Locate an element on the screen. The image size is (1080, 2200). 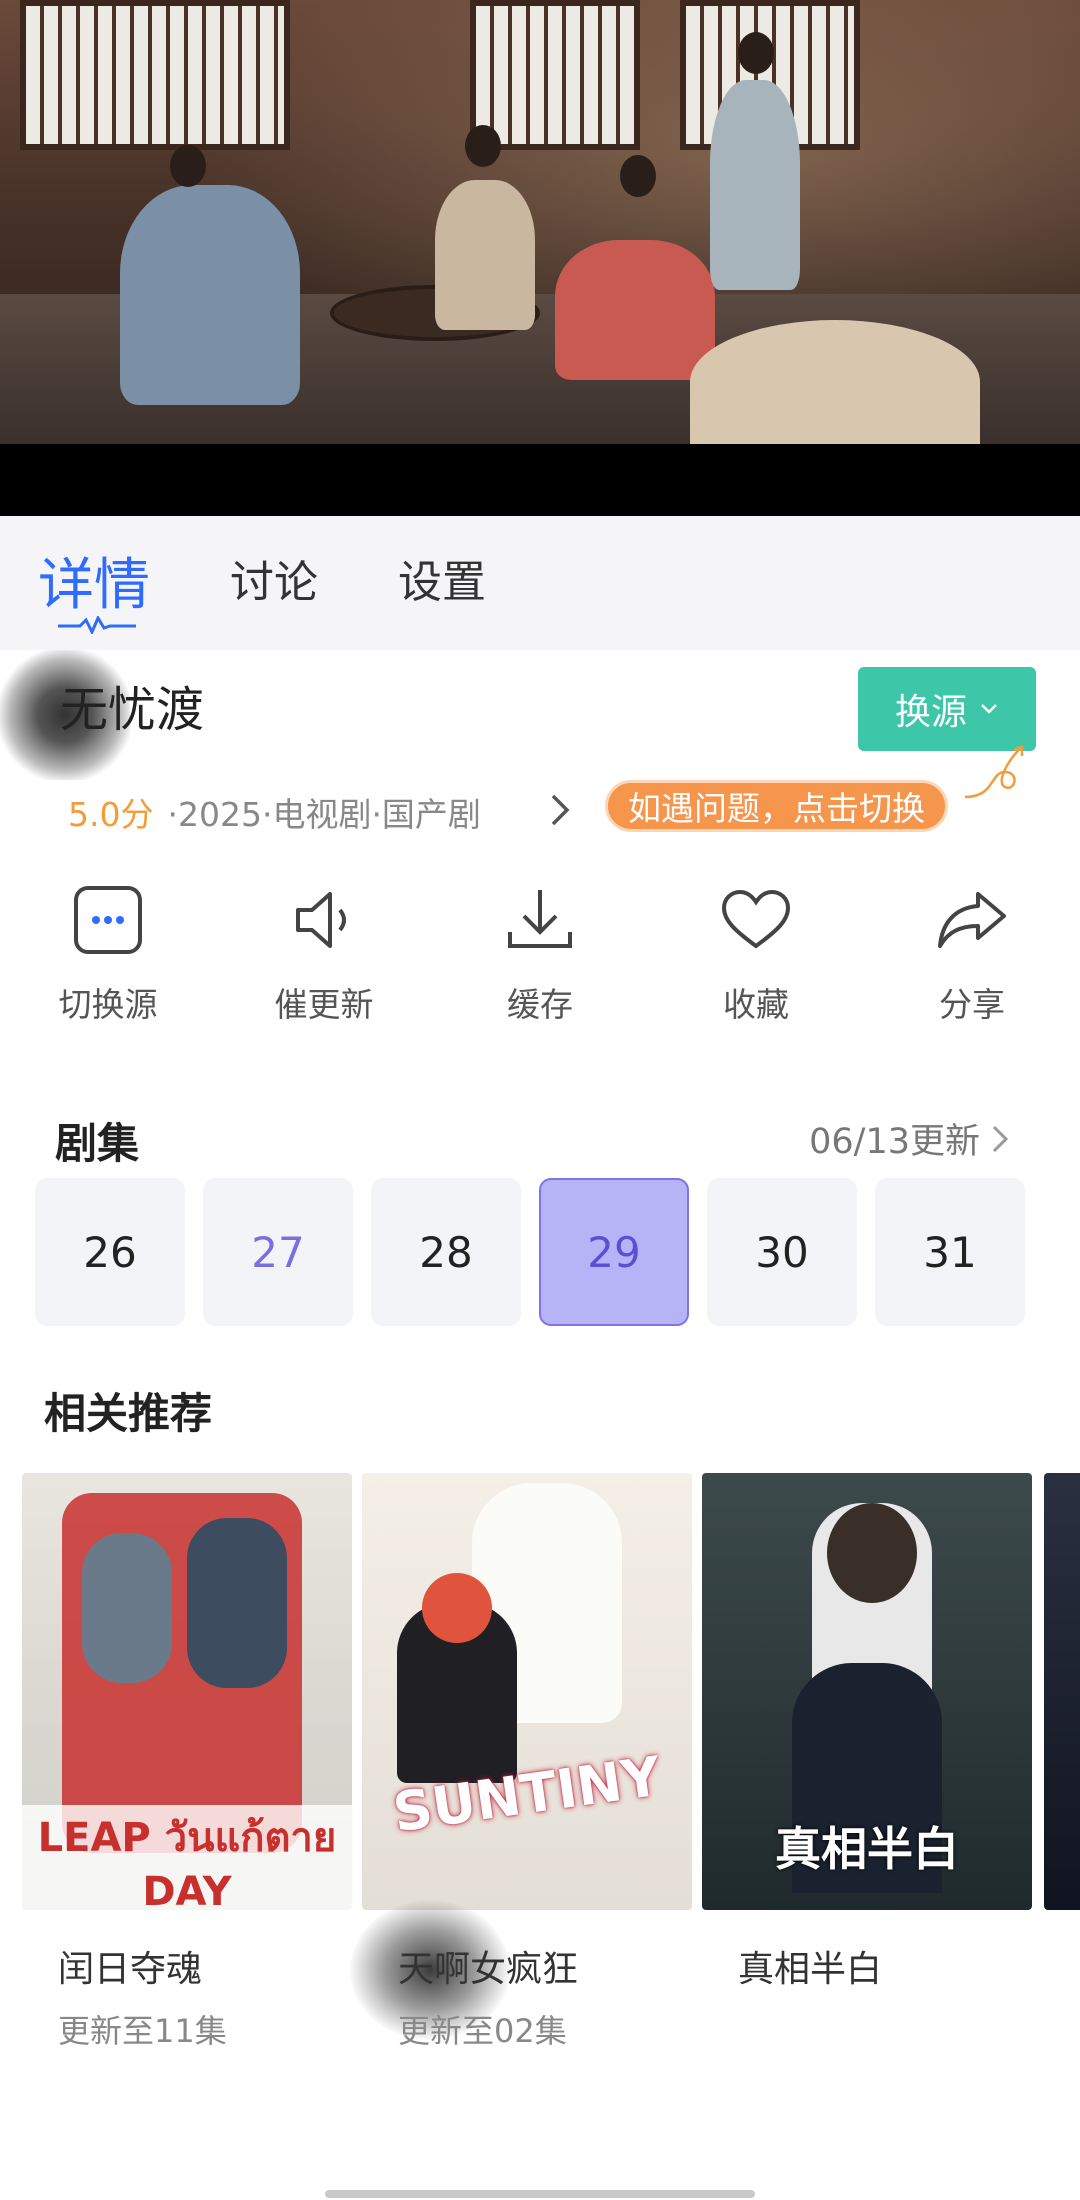
action-label: 收藏 is located at coordinates (756, 1004).